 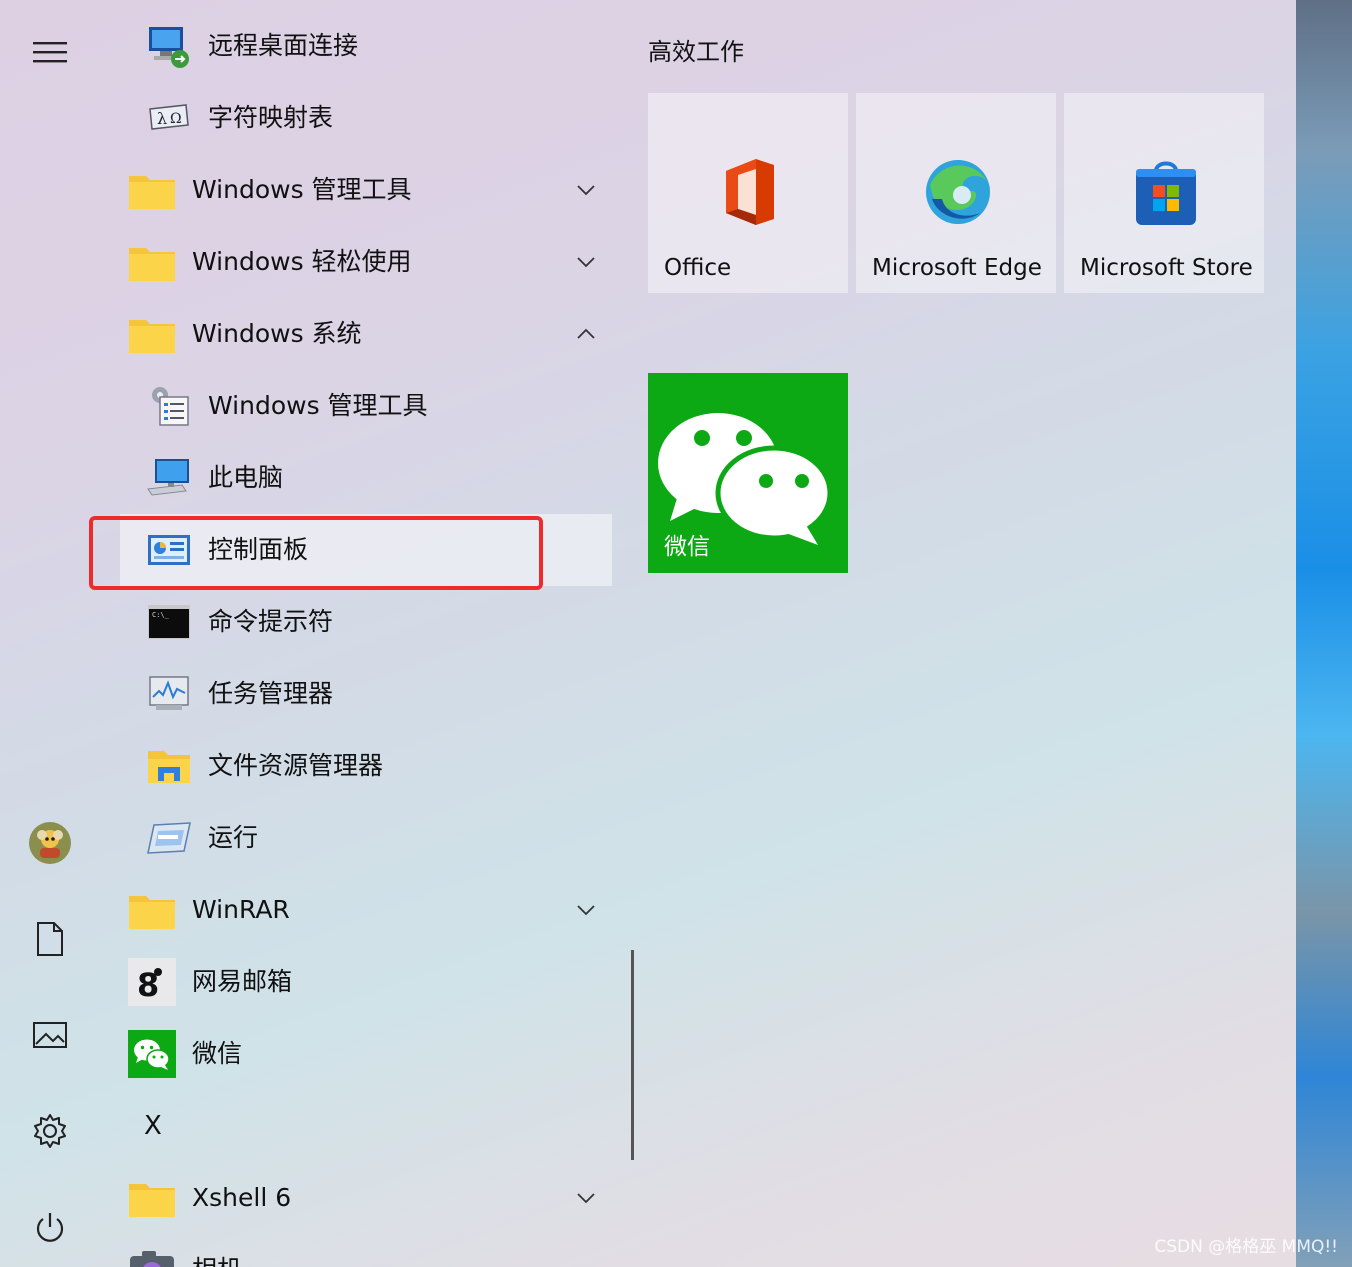 What do you see at coordinates (169, 46) in the screenshot?
I see `remote-desktop-icon` at bounding box center [169, 46].